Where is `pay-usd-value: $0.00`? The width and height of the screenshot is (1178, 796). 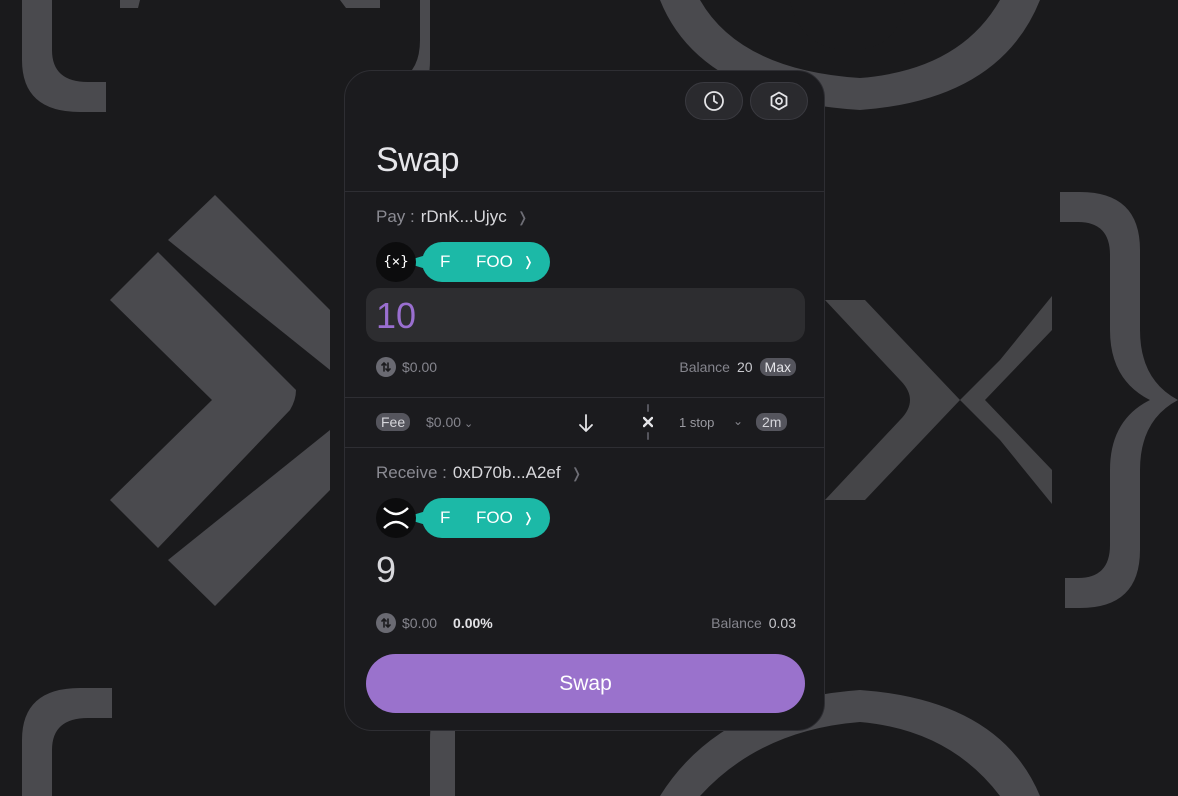 pay-usd-value: $0.00 is located at coordinates (420, 367).